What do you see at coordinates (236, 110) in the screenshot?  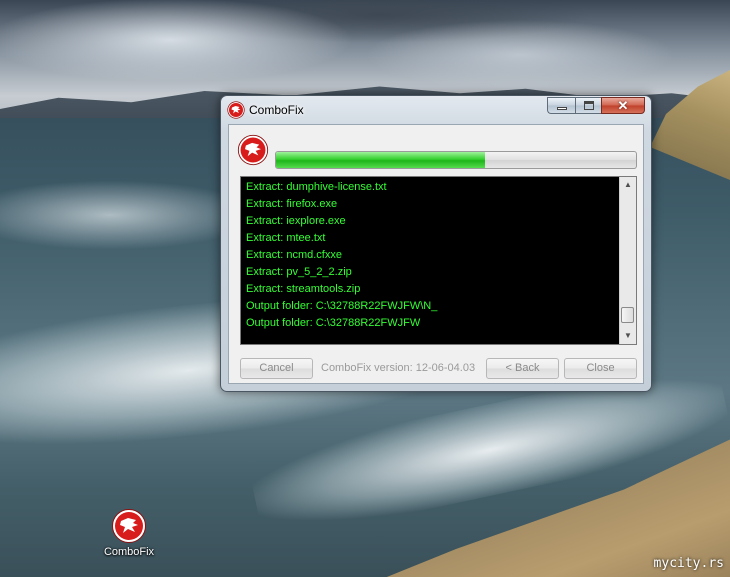 I see `combofix-title-icon` at bounding box center [236, 110].